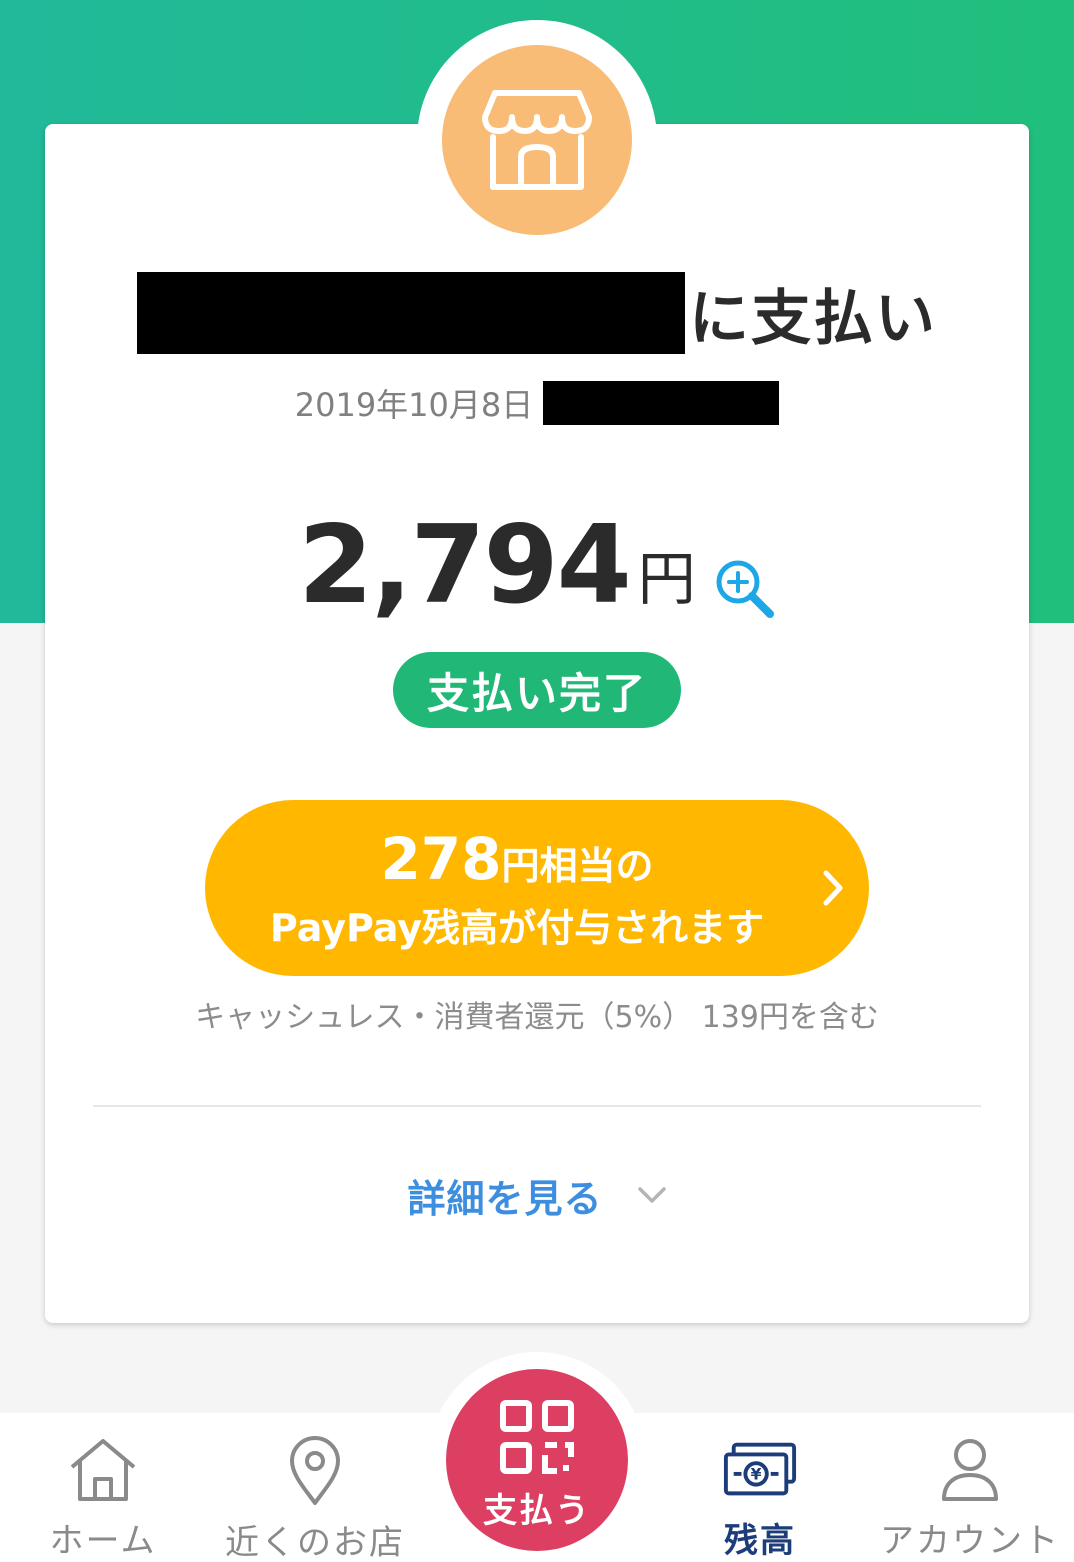  Describe the element at coordinates (537, 1511) in the screenshot. I see `pay-button-label: 支払う` at that location.